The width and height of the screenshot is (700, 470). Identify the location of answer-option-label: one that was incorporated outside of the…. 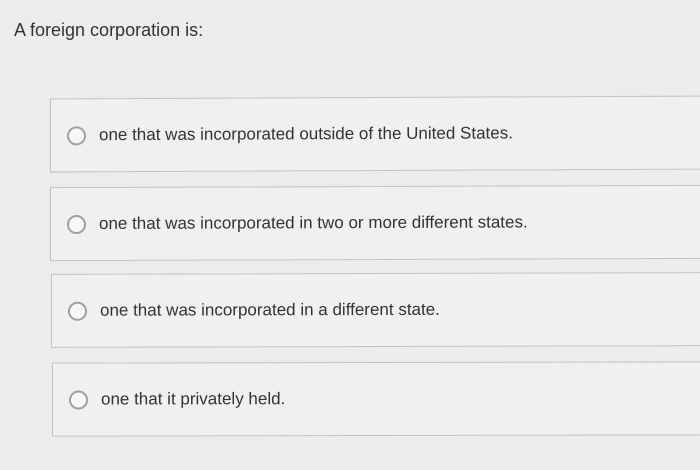
(306, 134).